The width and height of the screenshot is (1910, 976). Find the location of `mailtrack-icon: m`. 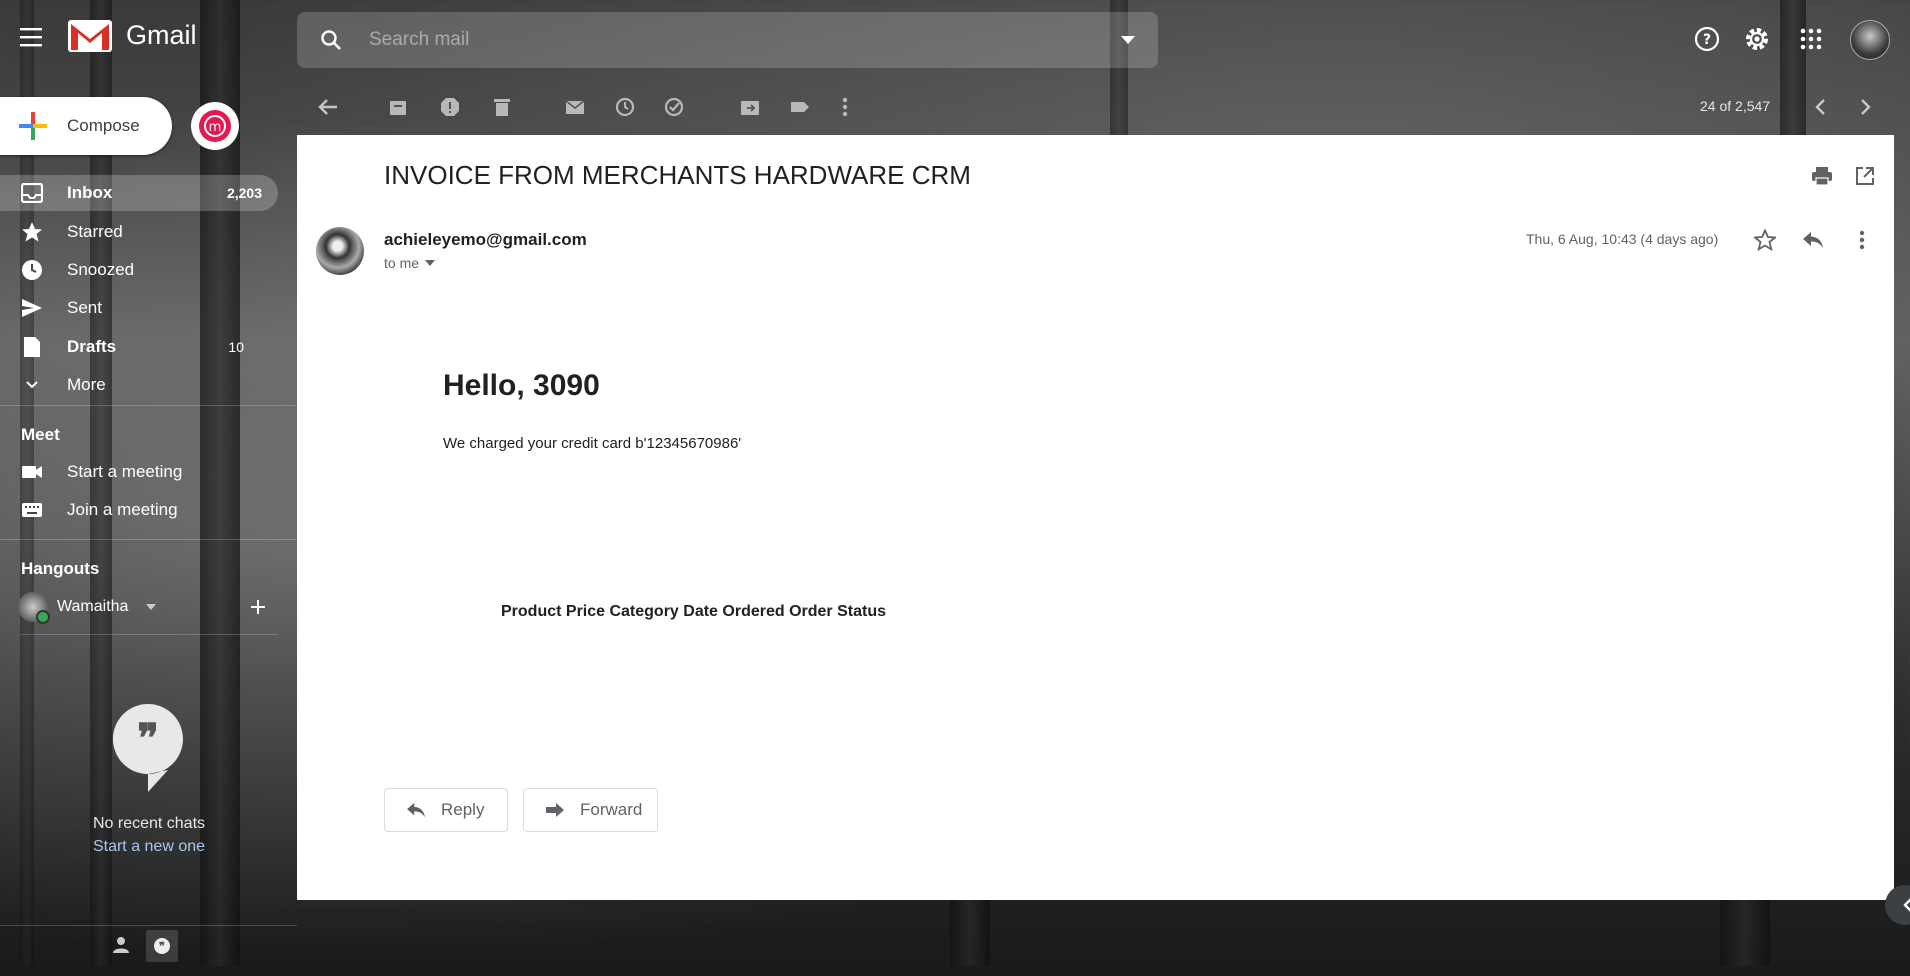

mailtrack-icon: m is located at coordinates (215, 126).